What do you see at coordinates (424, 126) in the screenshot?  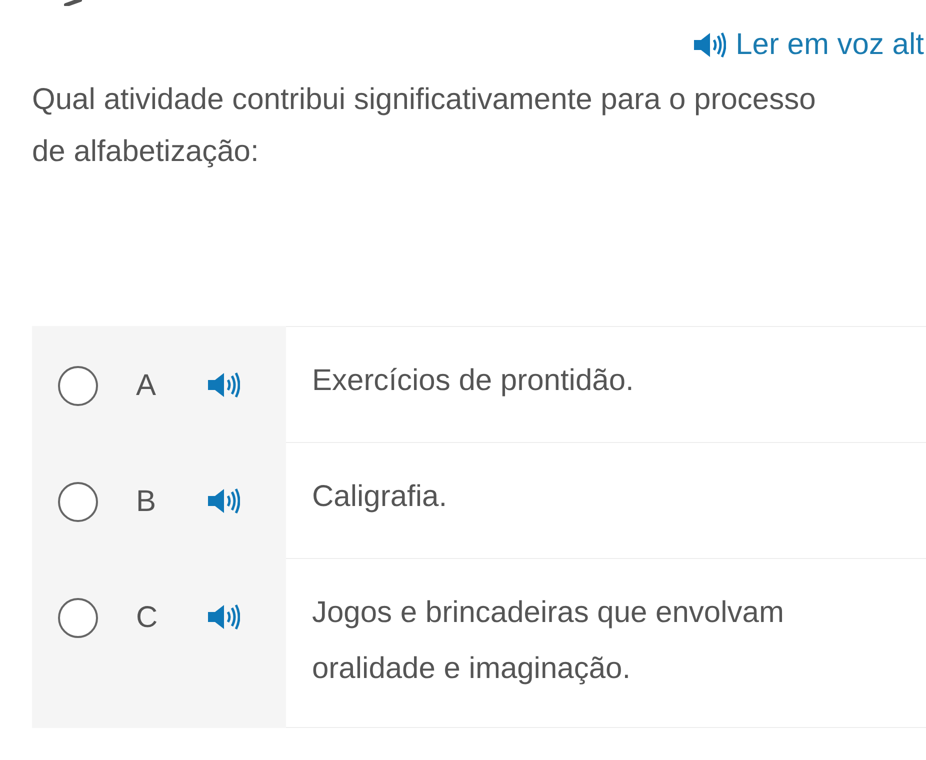 I see `question-text: Qual atividade contribui significativamente para o processo de alfabetização:` at bounding box center [424, 126].